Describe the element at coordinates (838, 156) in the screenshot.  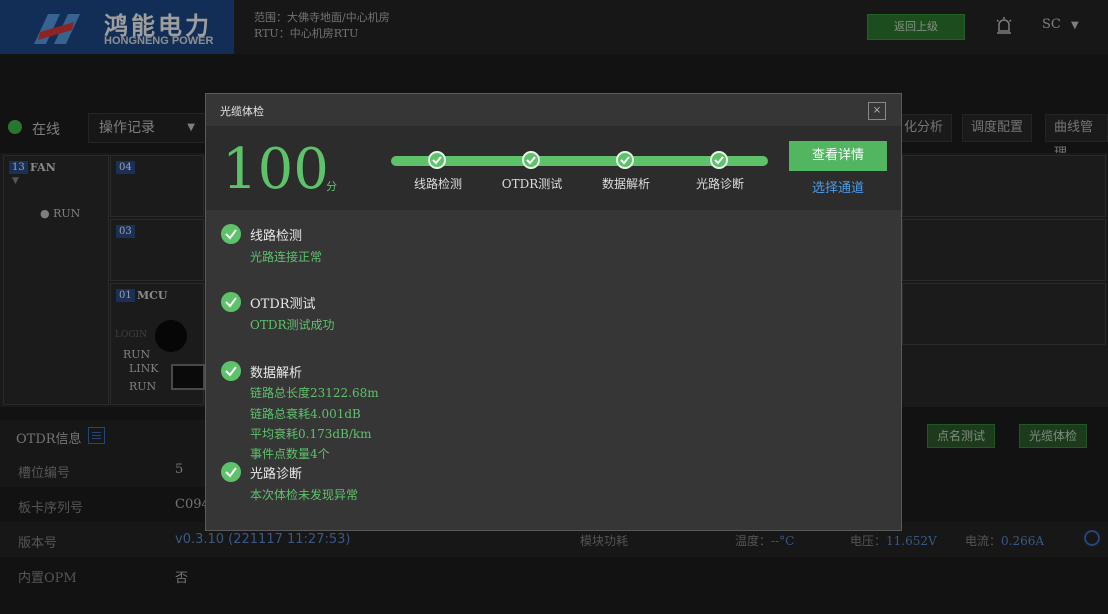
I see `view-details-button: 查看详情` at that location.